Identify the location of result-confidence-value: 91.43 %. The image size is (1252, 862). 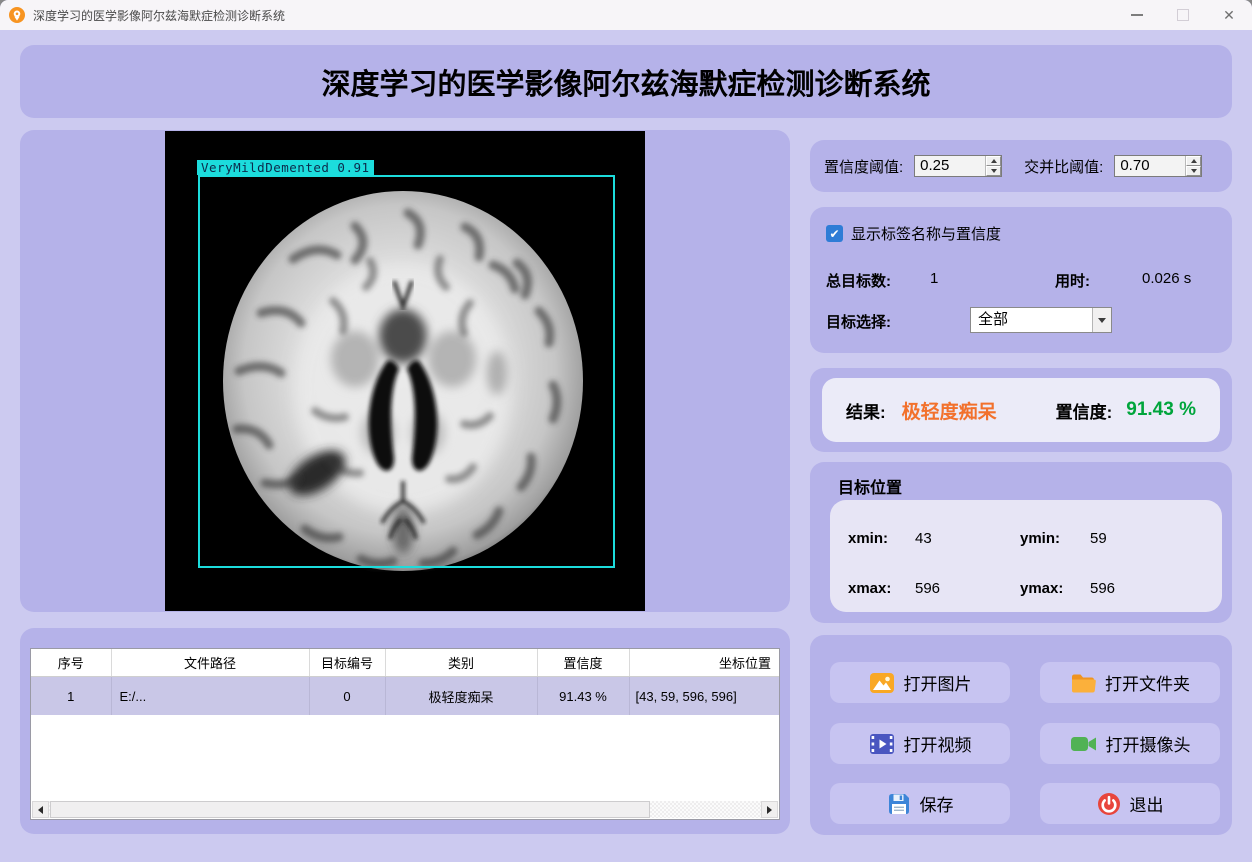
(1161, 409).